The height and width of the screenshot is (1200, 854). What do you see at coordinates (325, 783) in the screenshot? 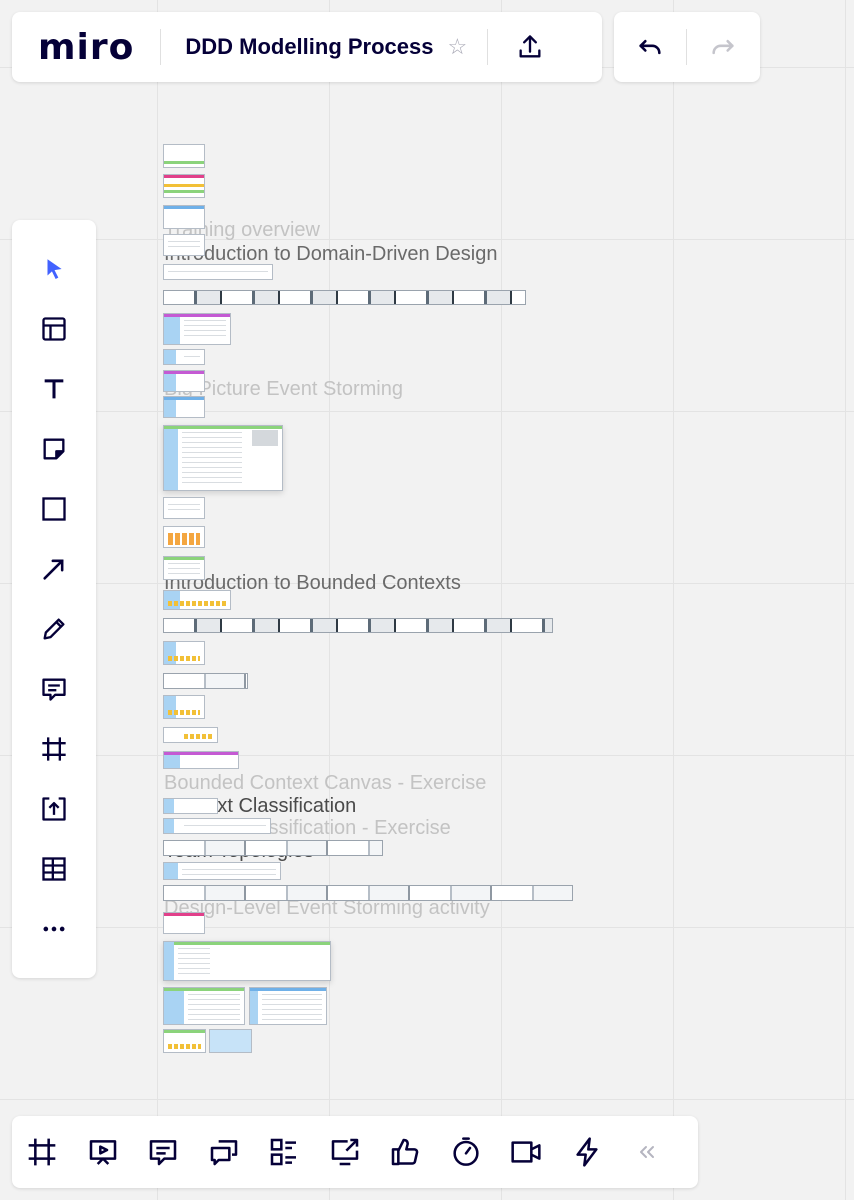
I see `frame-title-bc-canvas-exercise: Bounded Context Canvas - Exercise` at bounding box center [325, 783].